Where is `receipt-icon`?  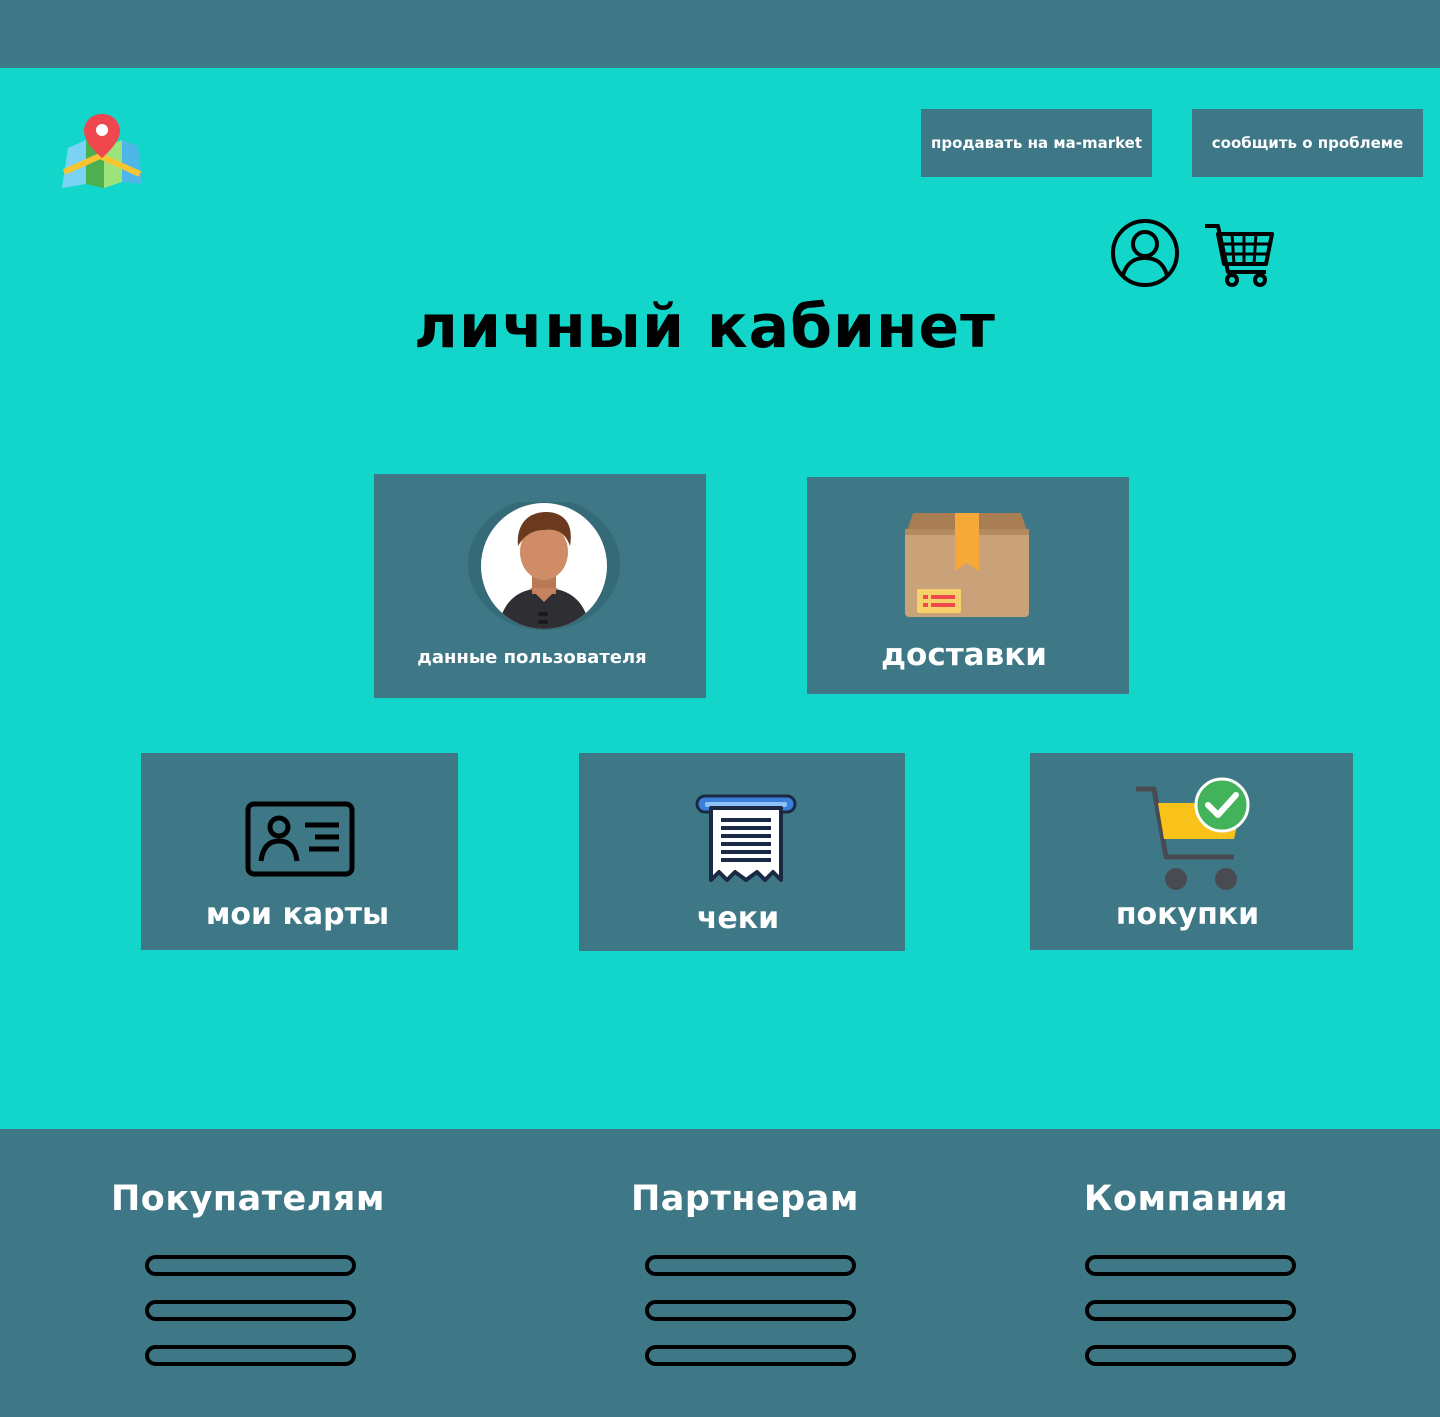 receipt-icon is located at coordinates (746, 839).